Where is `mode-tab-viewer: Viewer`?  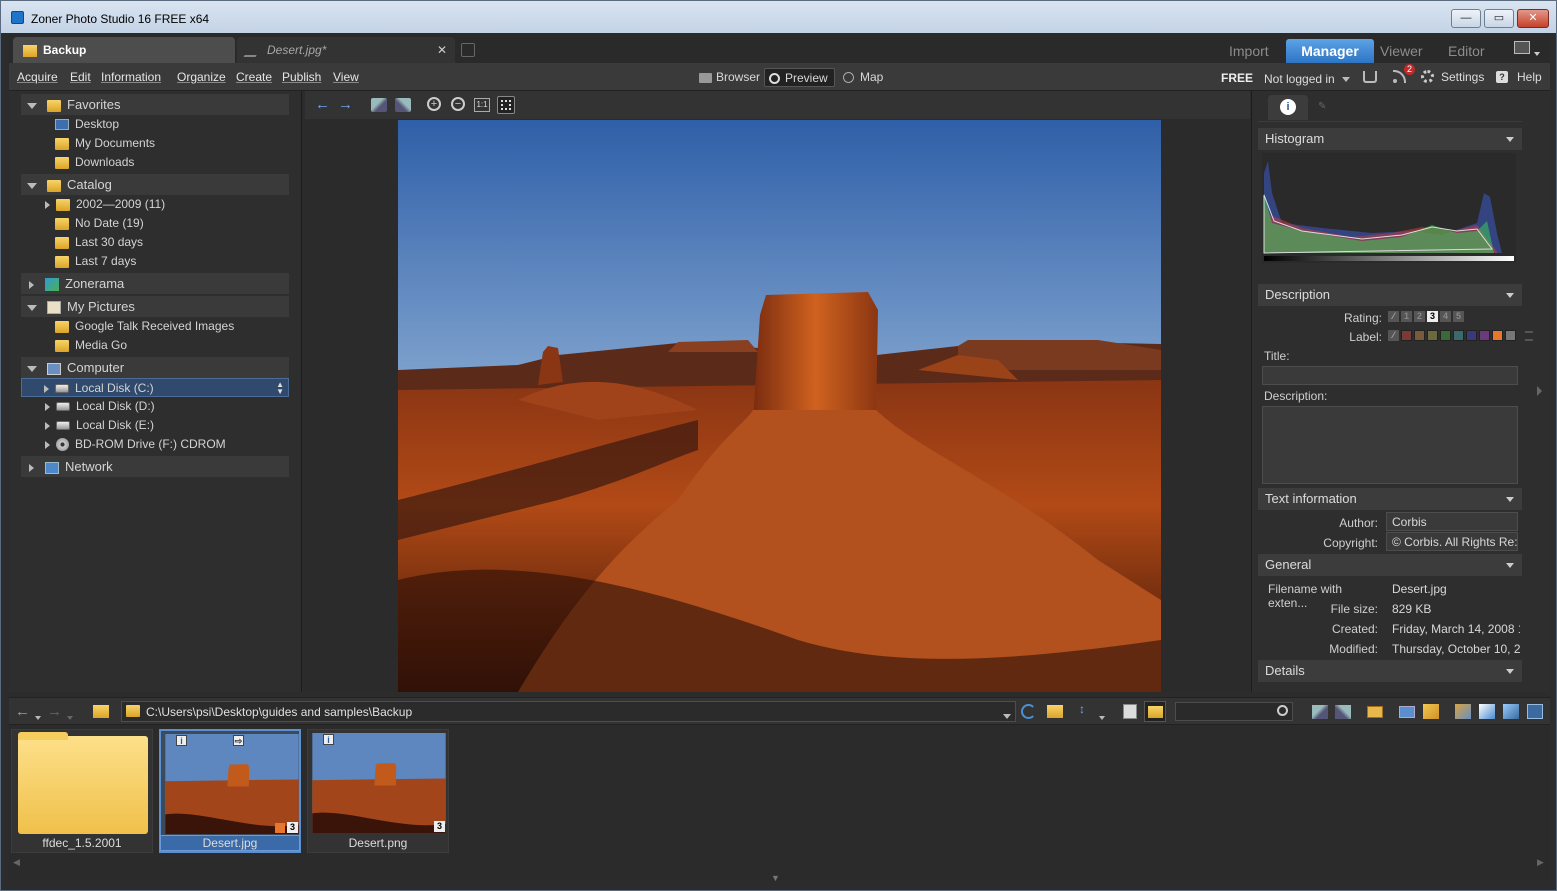 mode-tab-viewer: Viewer is located at coordinates (1401, 51).